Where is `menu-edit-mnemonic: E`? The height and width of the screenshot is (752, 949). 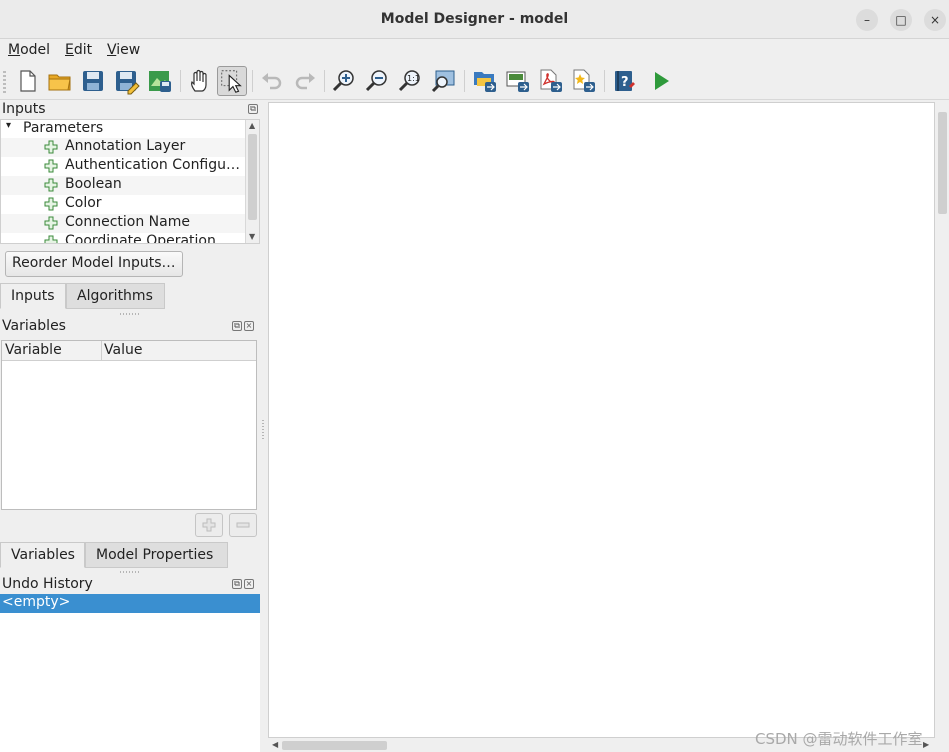
menu-edit-mnemonic: E is located at coordinates (69, 50).